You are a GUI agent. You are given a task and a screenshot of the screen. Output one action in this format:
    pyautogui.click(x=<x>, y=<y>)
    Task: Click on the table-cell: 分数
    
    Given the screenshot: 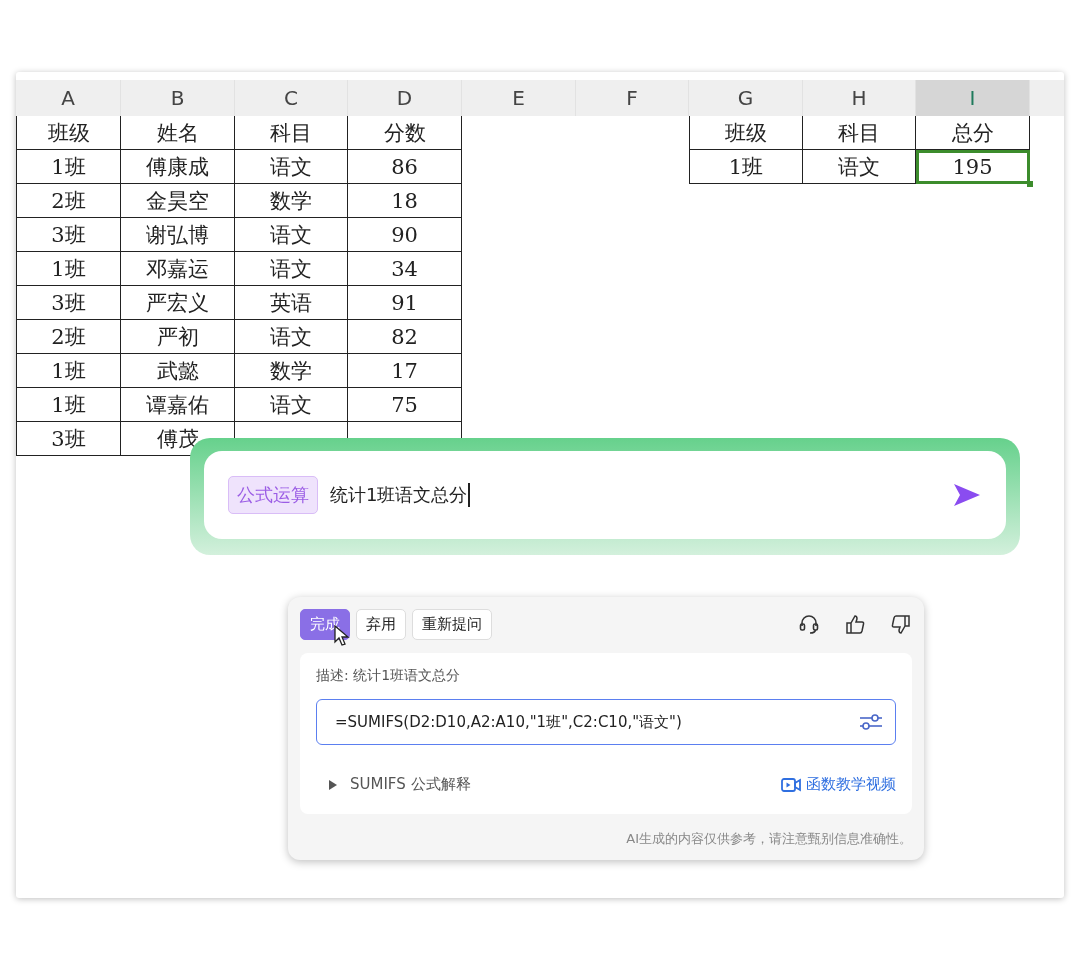 What is the action you would take?
    pyautogui.click(x=405, y=133)
    